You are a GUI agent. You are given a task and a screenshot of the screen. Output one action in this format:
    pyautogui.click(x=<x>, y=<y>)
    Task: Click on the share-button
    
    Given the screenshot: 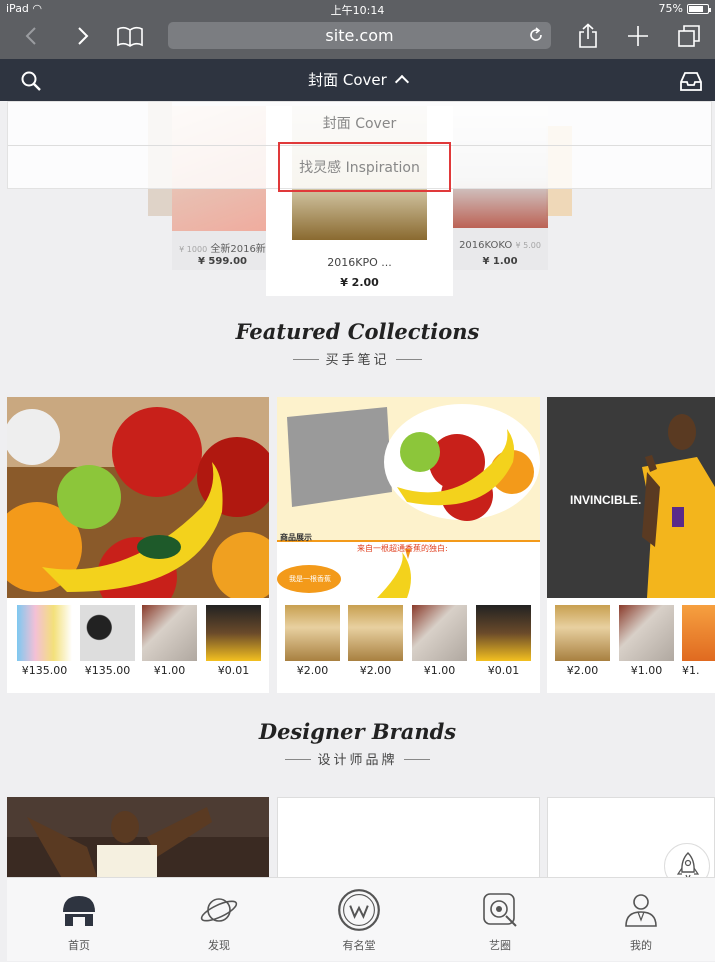 What is the action you would take?
    pyautogui.click(x=588, y=36)
    